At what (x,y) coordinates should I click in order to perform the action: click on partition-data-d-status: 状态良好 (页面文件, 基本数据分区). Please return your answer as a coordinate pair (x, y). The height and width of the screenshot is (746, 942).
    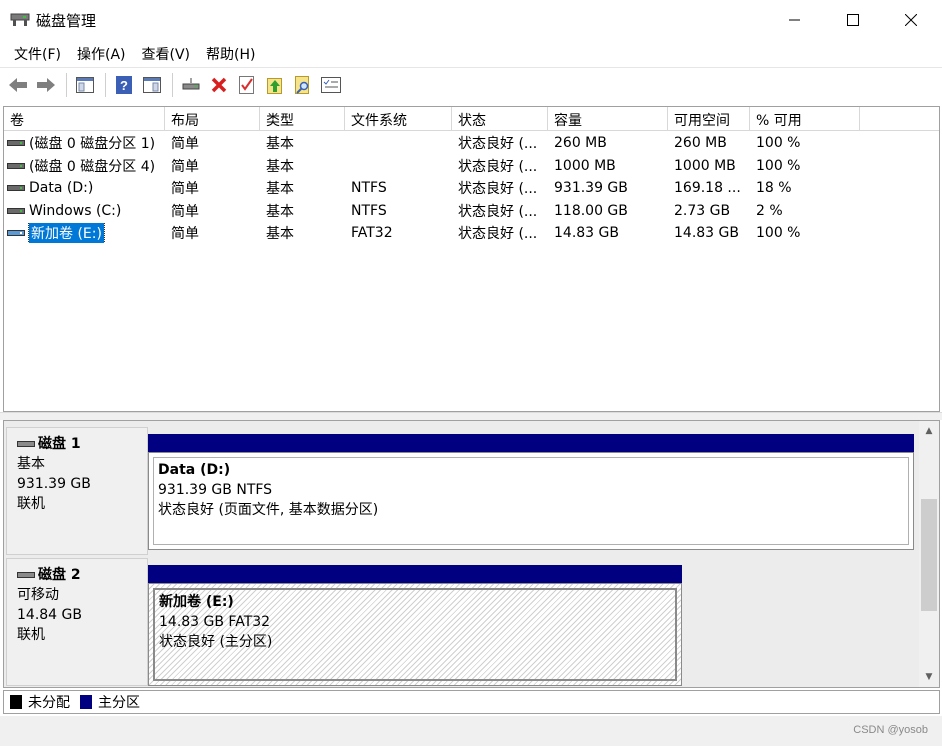
    Looking at the image, I should click on (268, 510).